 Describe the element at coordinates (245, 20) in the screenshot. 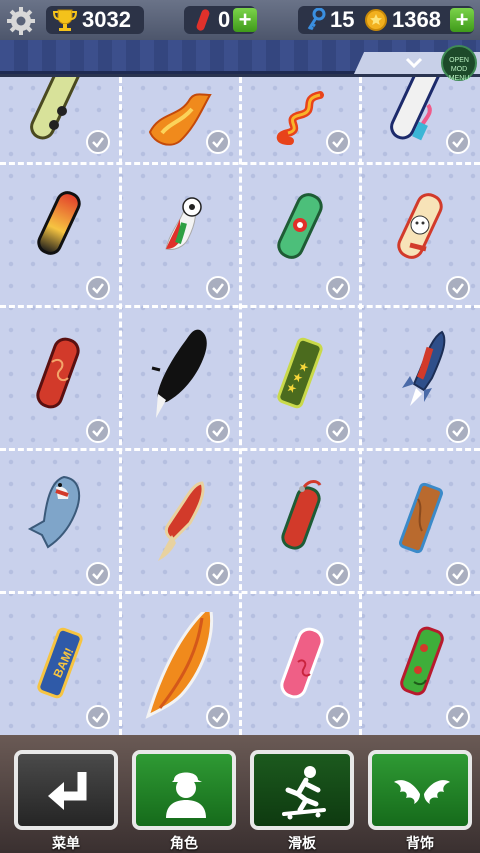

I see `add-boards-button: +` at that location.